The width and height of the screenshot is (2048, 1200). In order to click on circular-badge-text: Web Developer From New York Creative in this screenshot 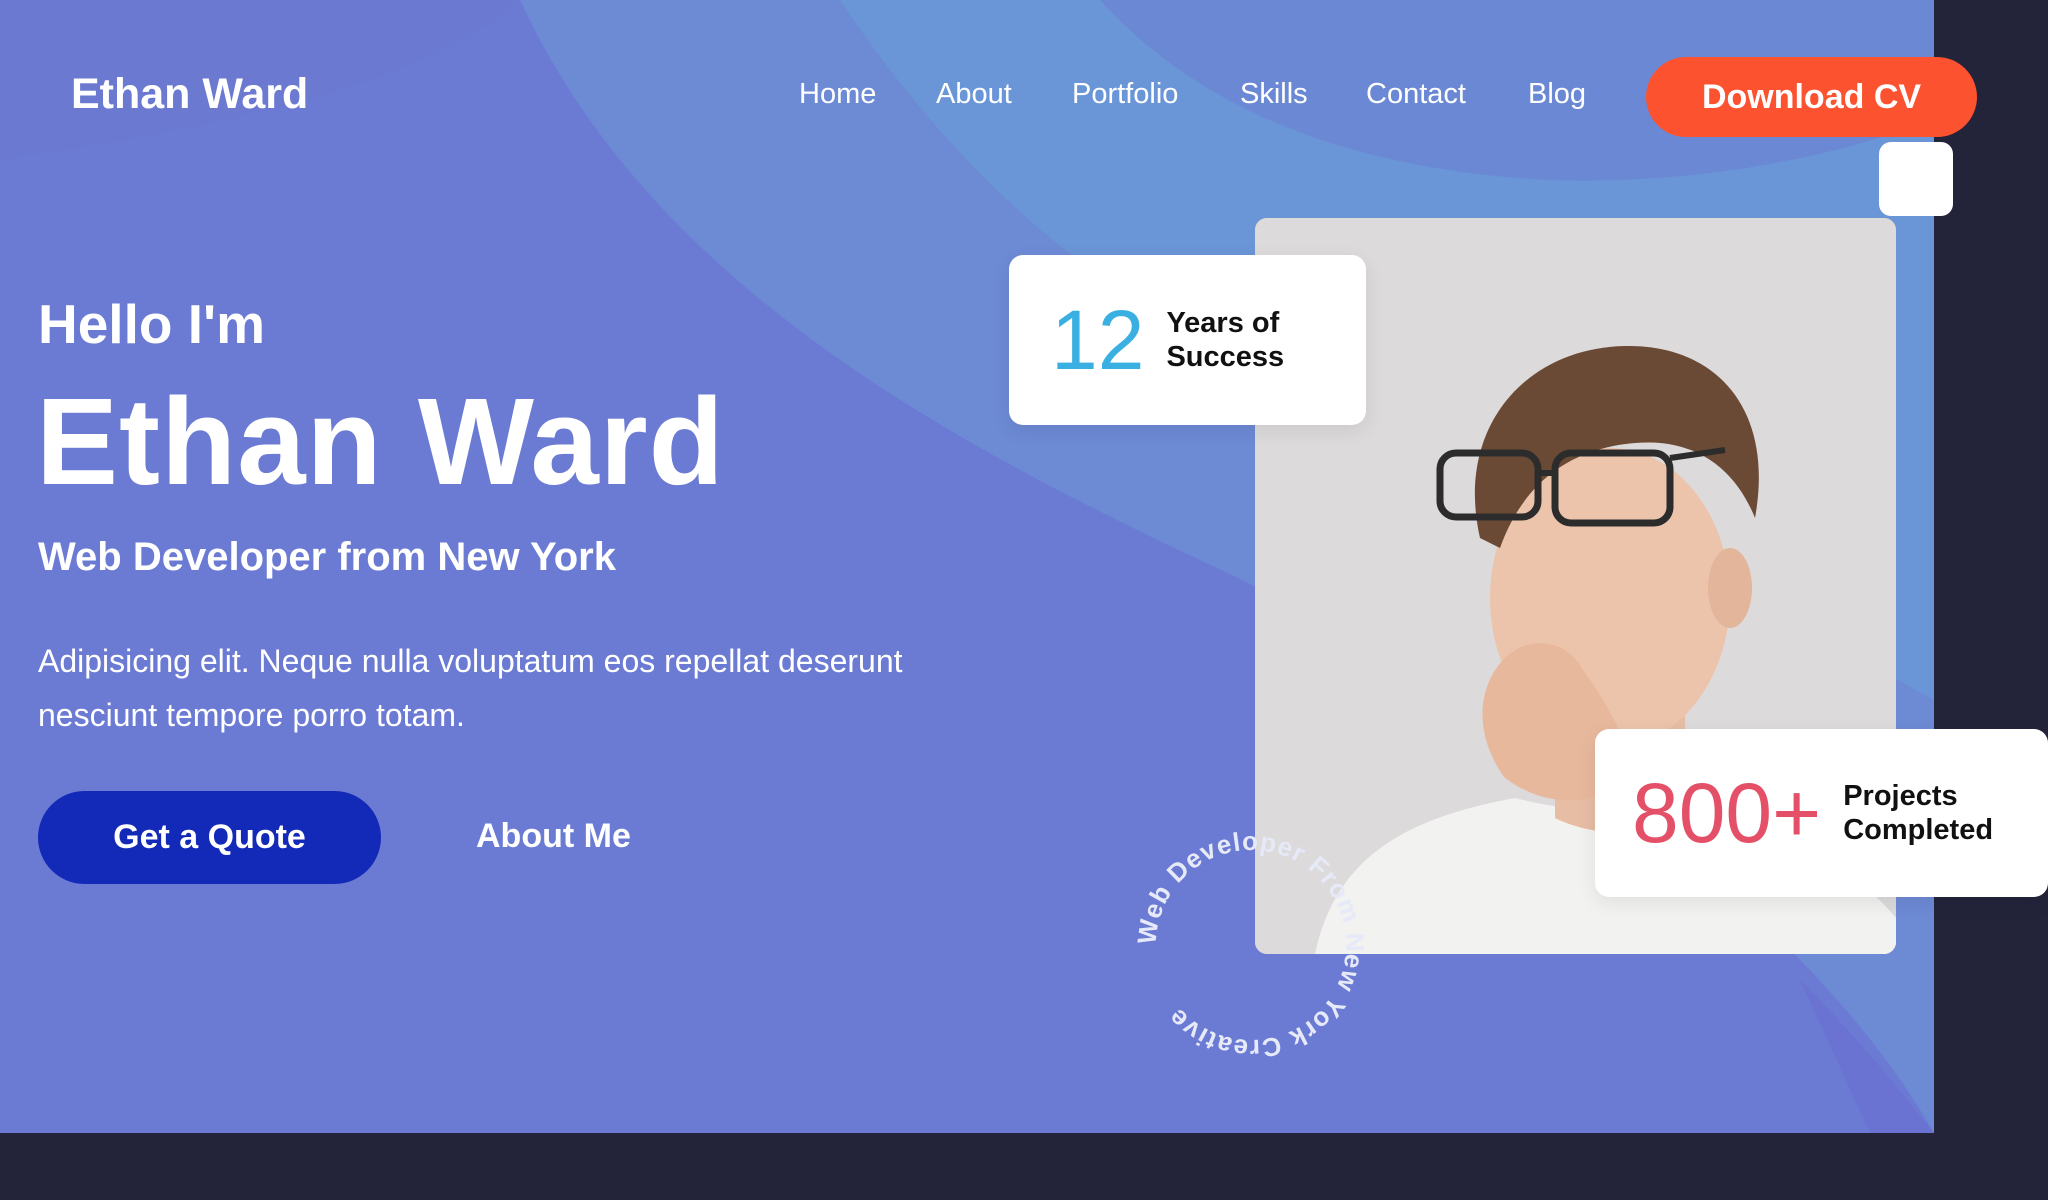, I will do `click(1250, 945)`.